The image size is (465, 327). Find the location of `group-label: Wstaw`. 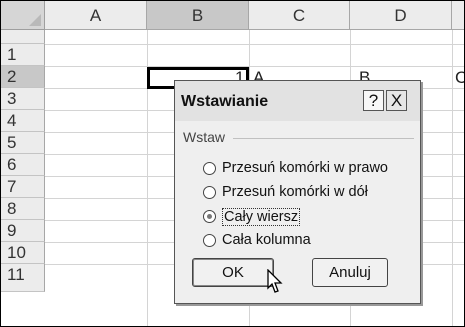

group-label: Wstaw is located at coordinates (206, 137).